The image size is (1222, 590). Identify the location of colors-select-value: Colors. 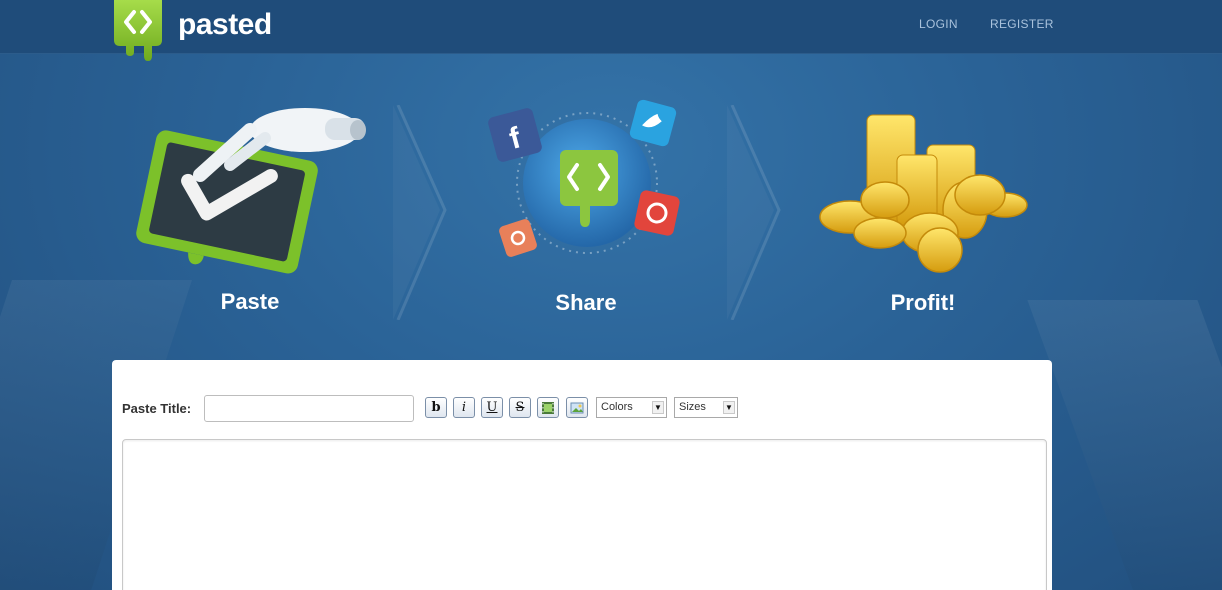
(617, 407).